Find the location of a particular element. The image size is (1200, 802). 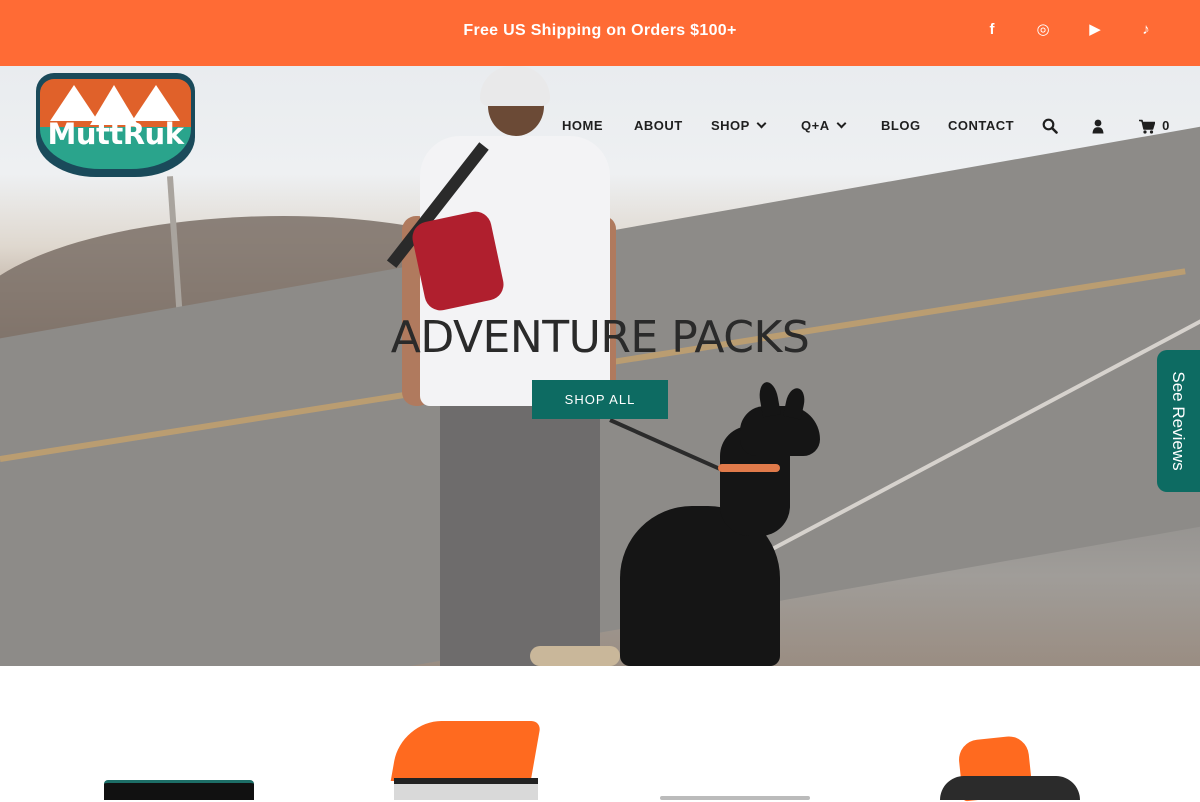

product-image-2-base is located at coordinates (466, 789).